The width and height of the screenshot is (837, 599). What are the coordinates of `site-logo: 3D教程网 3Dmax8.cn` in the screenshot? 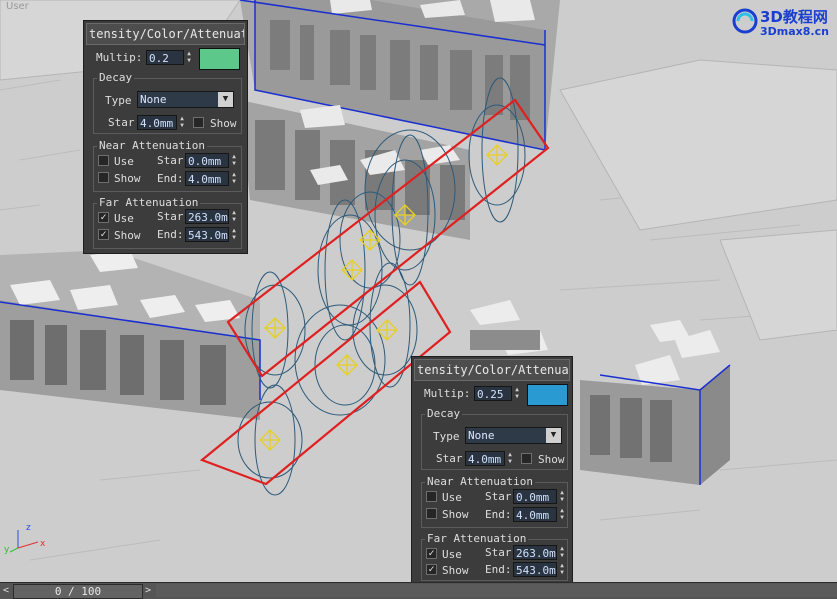 It's located at (782, 22).